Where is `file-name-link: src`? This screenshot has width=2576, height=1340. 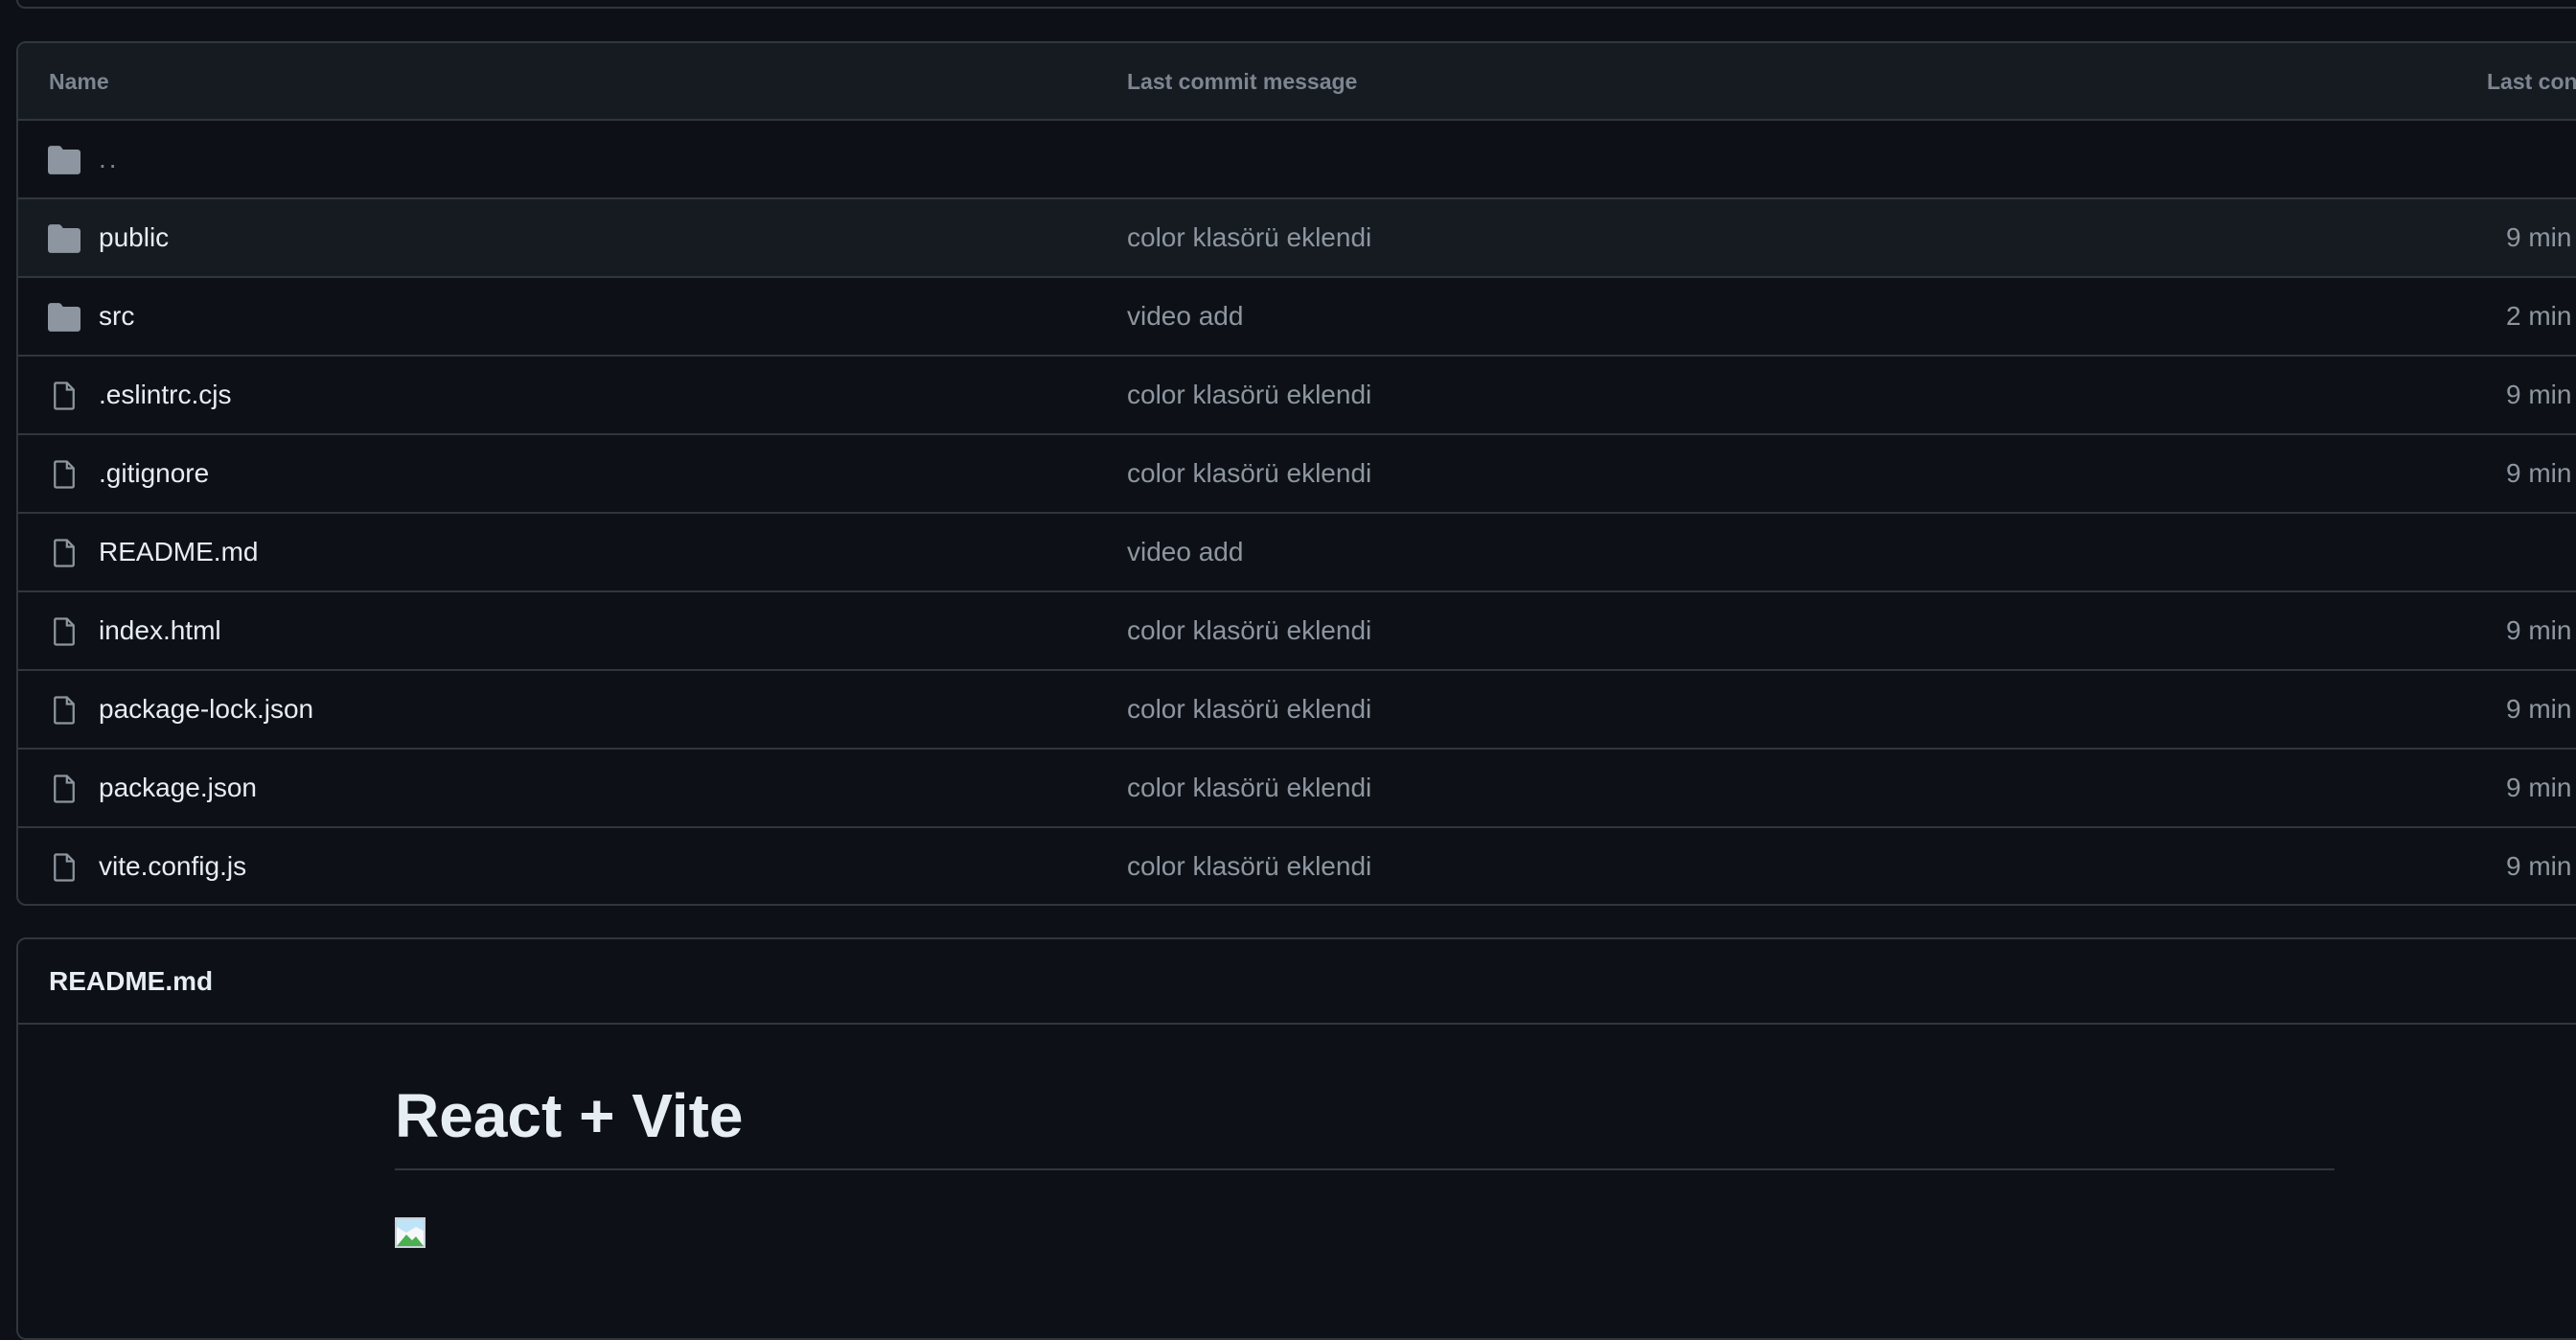
file-name-link: src is located at coordinates (116, 316).